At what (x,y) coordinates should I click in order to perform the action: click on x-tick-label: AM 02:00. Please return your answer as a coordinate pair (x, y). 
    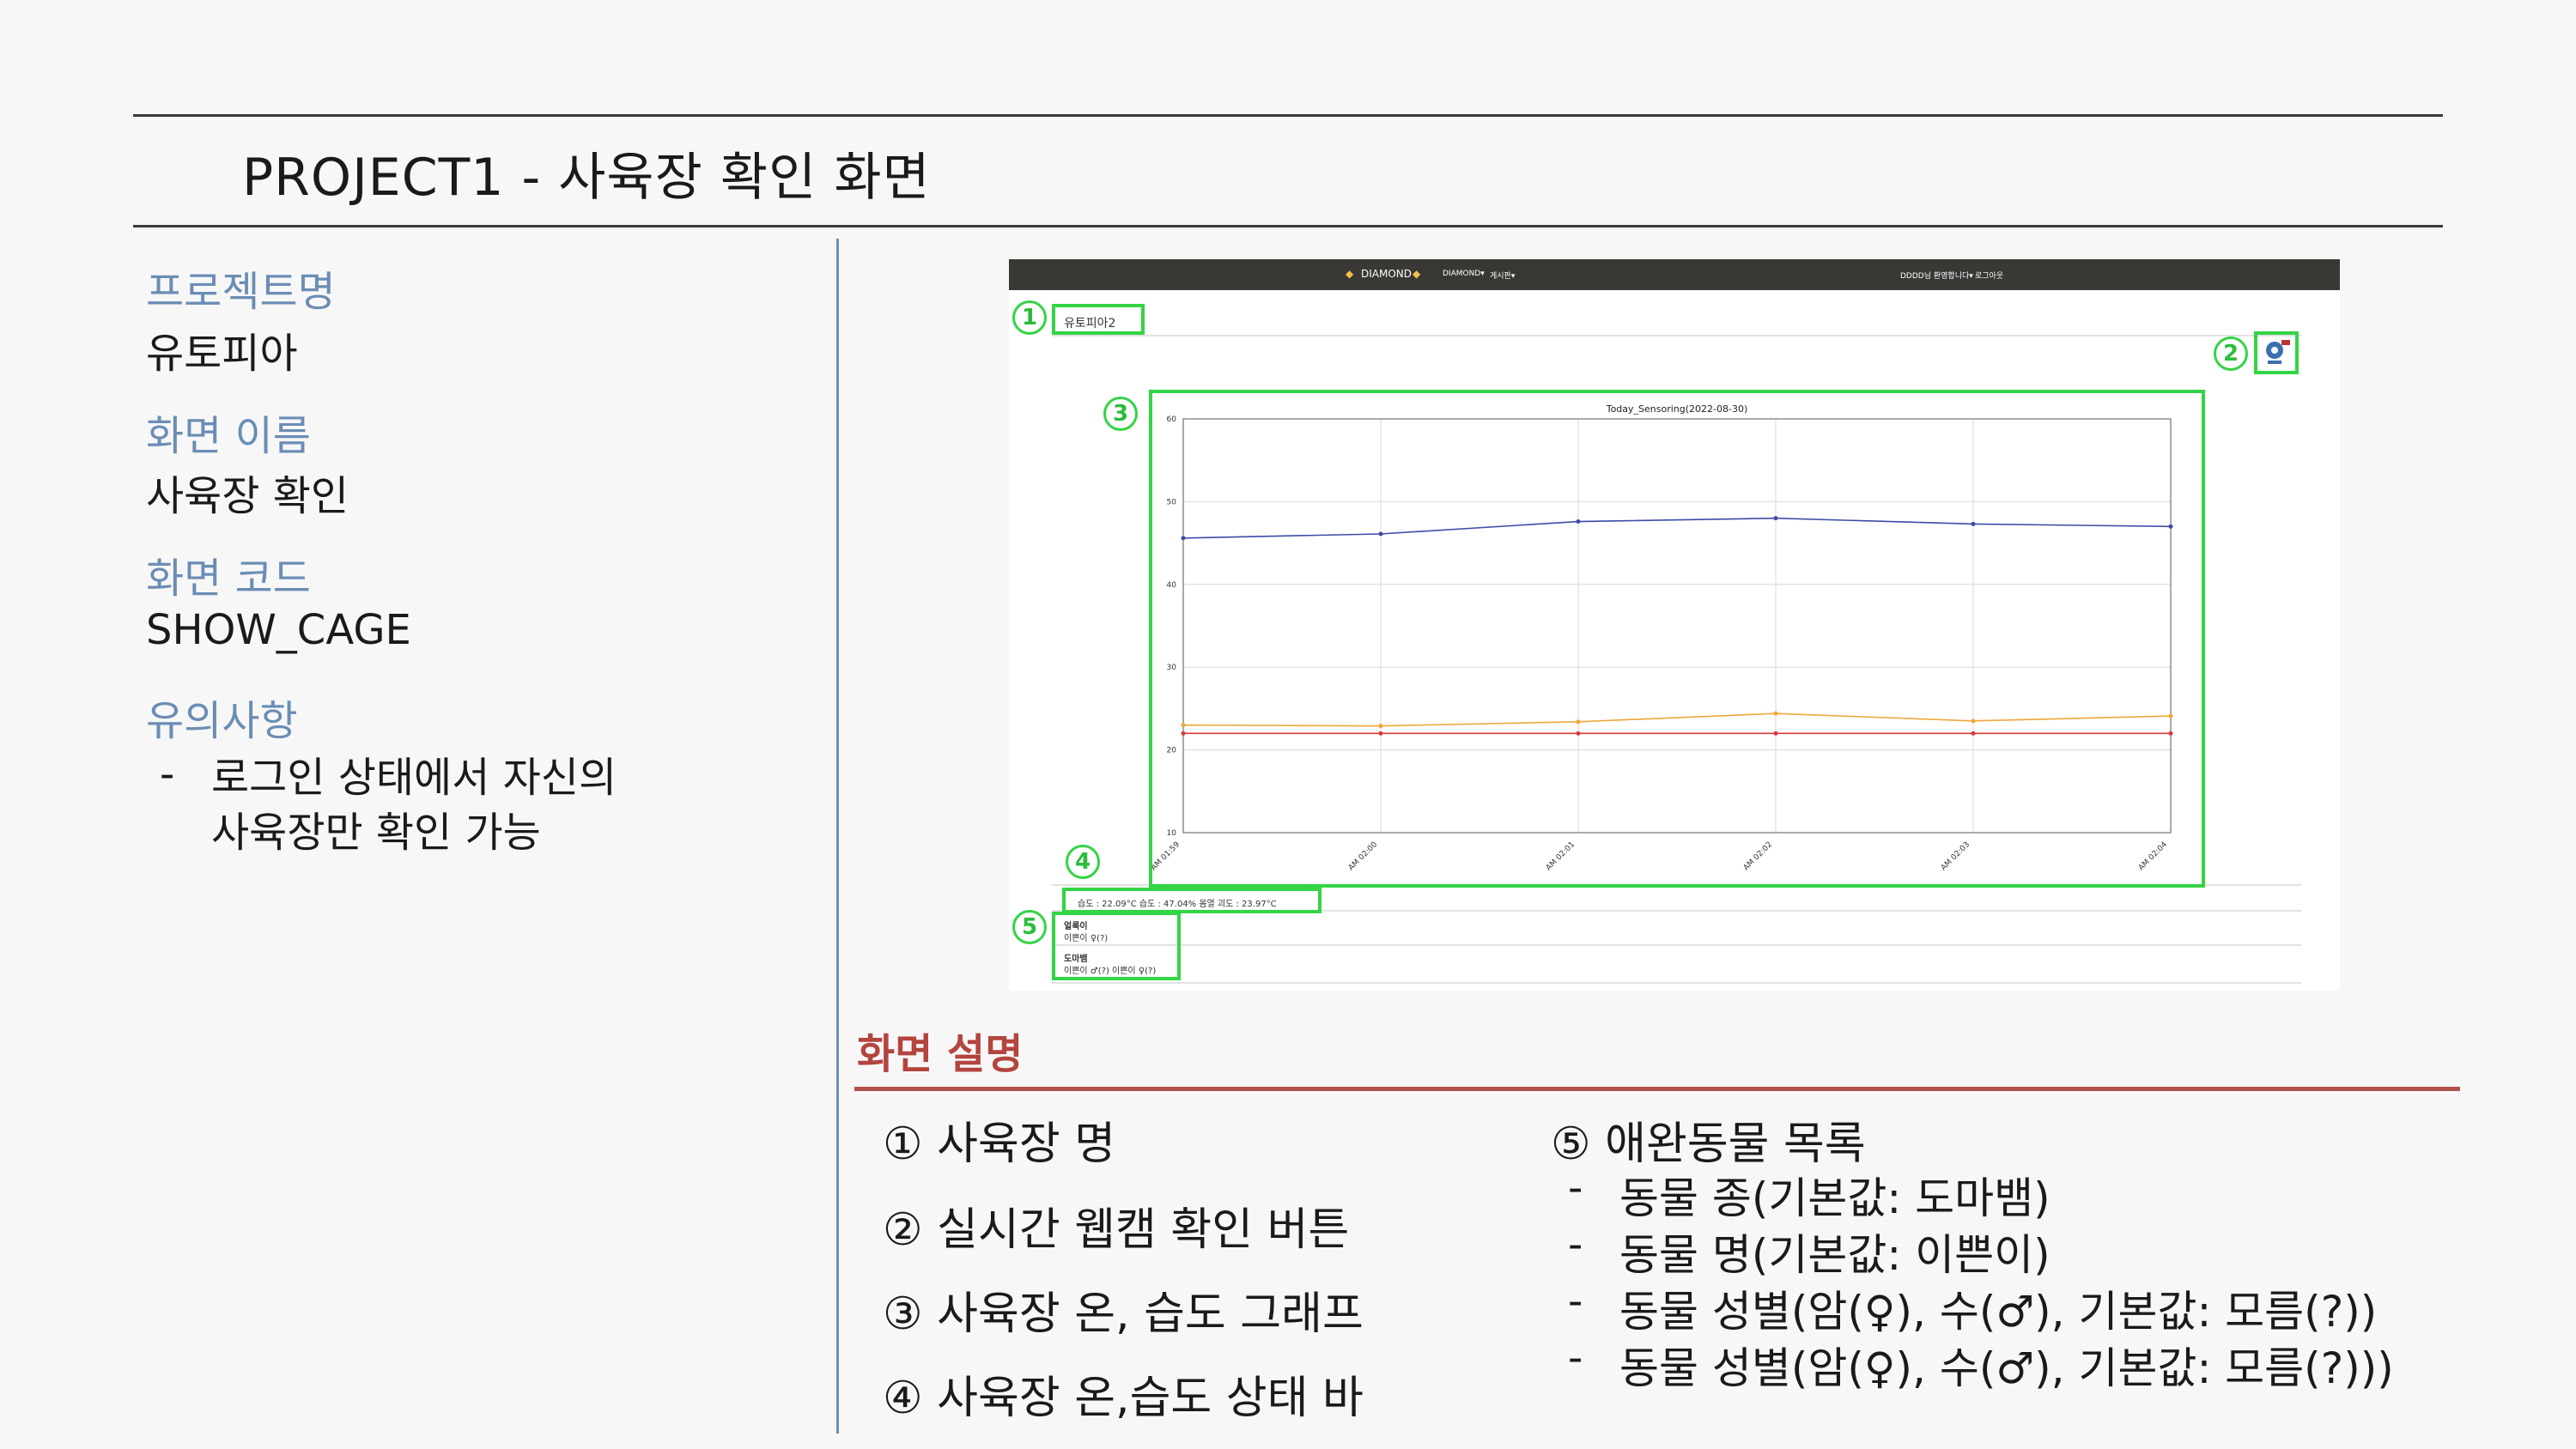
    Looking at the image, I should click on (1363, 856).